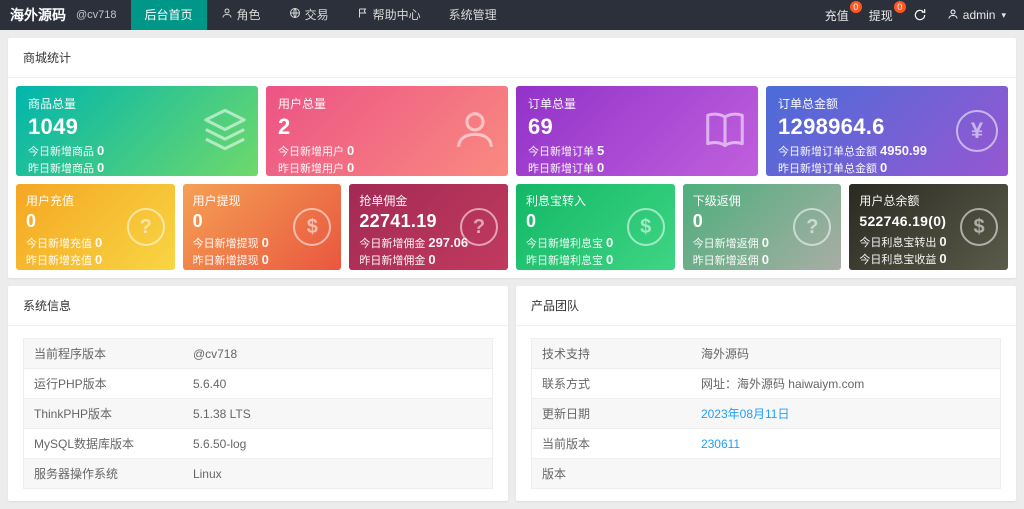  What do you see at coordinates (595, 227) in the screenshot?
I see `stat-card-interest-in: 利息宝转入 0 今日新增利息宝 0 昨日新增利息宝 0 $` at bounding box center [595, 227].